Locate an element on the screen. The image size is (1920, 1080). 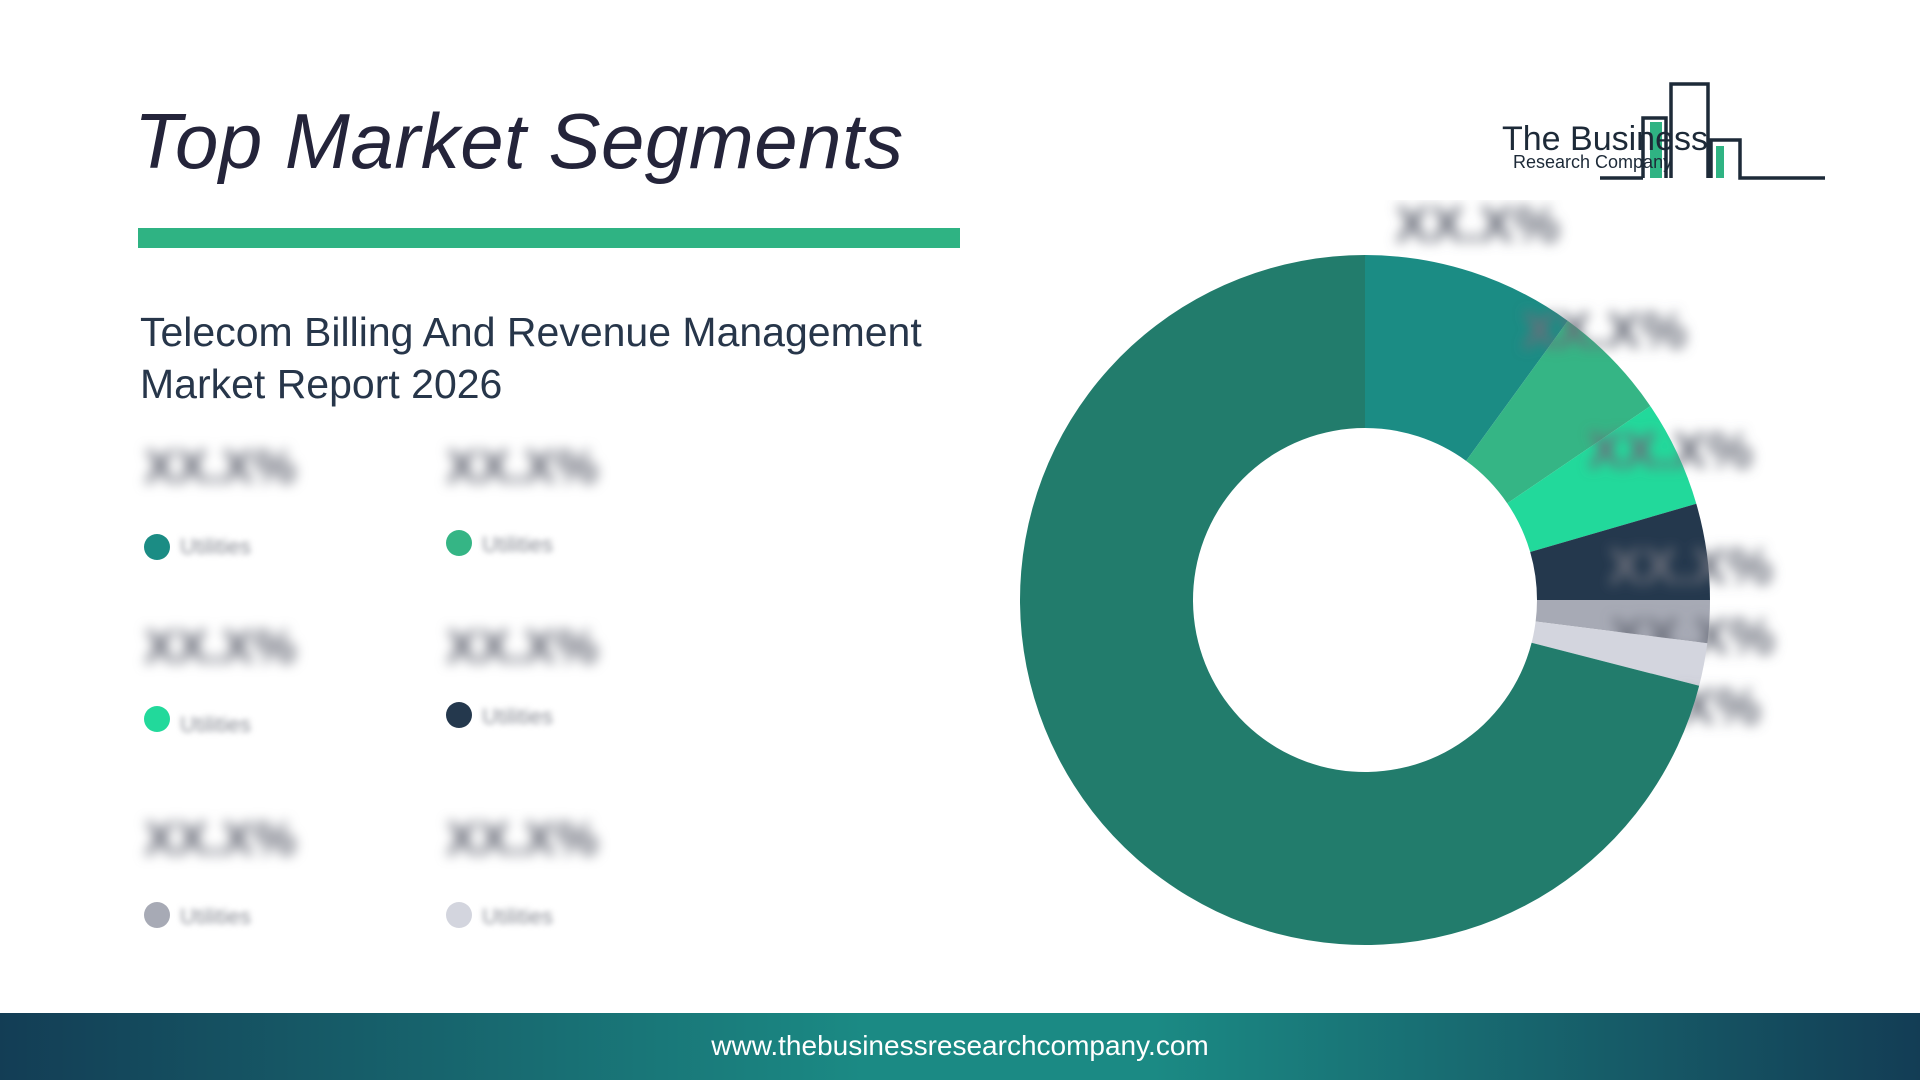
page-title: Top Market Segments is located at coordinates (519, 141).